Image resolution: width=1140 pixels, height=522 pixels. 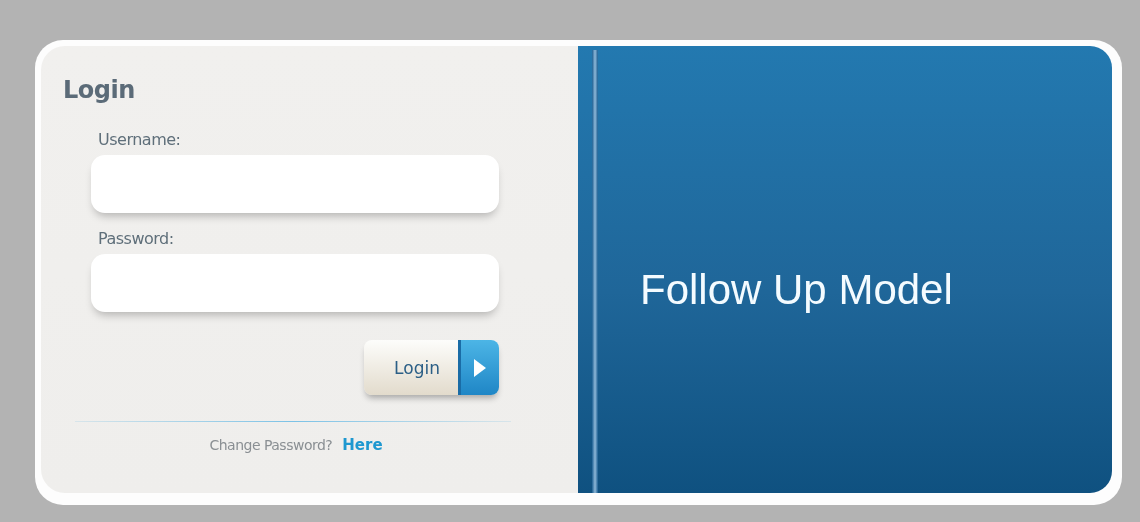 What do you see at coordinates (140, 139) in the screenshot?
I see `field-label: Username:` at bounding box center [140, 139].